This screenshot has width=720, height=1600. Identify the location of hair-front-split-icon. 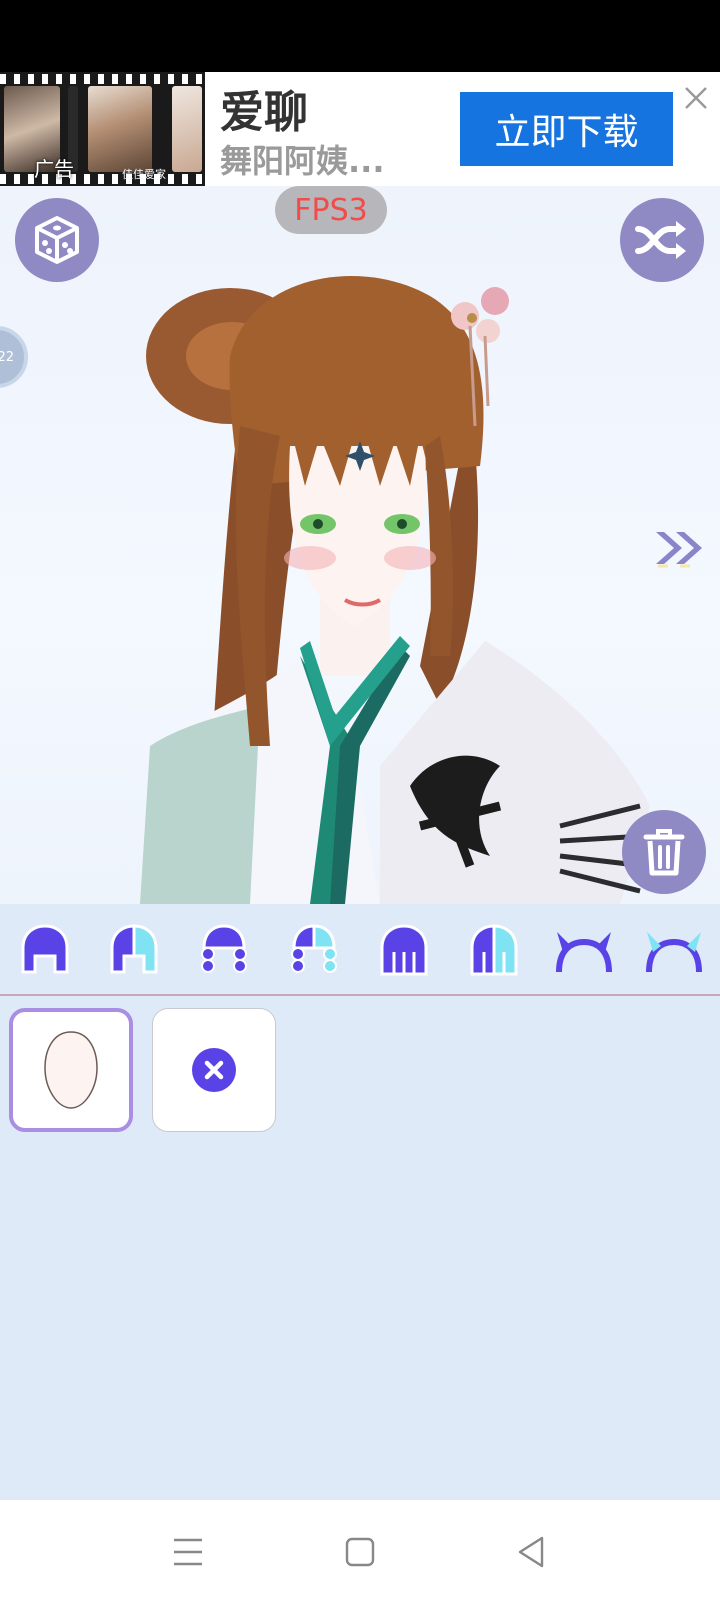
(134, 950).